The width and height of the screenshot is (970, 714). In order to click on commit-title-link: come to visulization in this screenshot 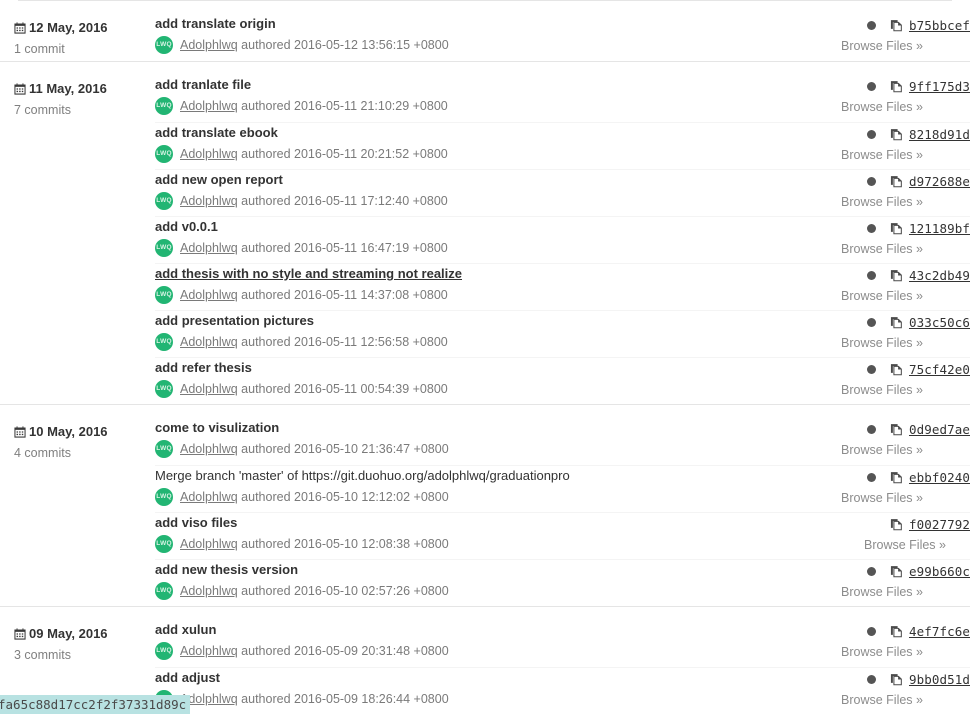, I will do `click(217, 428)`.